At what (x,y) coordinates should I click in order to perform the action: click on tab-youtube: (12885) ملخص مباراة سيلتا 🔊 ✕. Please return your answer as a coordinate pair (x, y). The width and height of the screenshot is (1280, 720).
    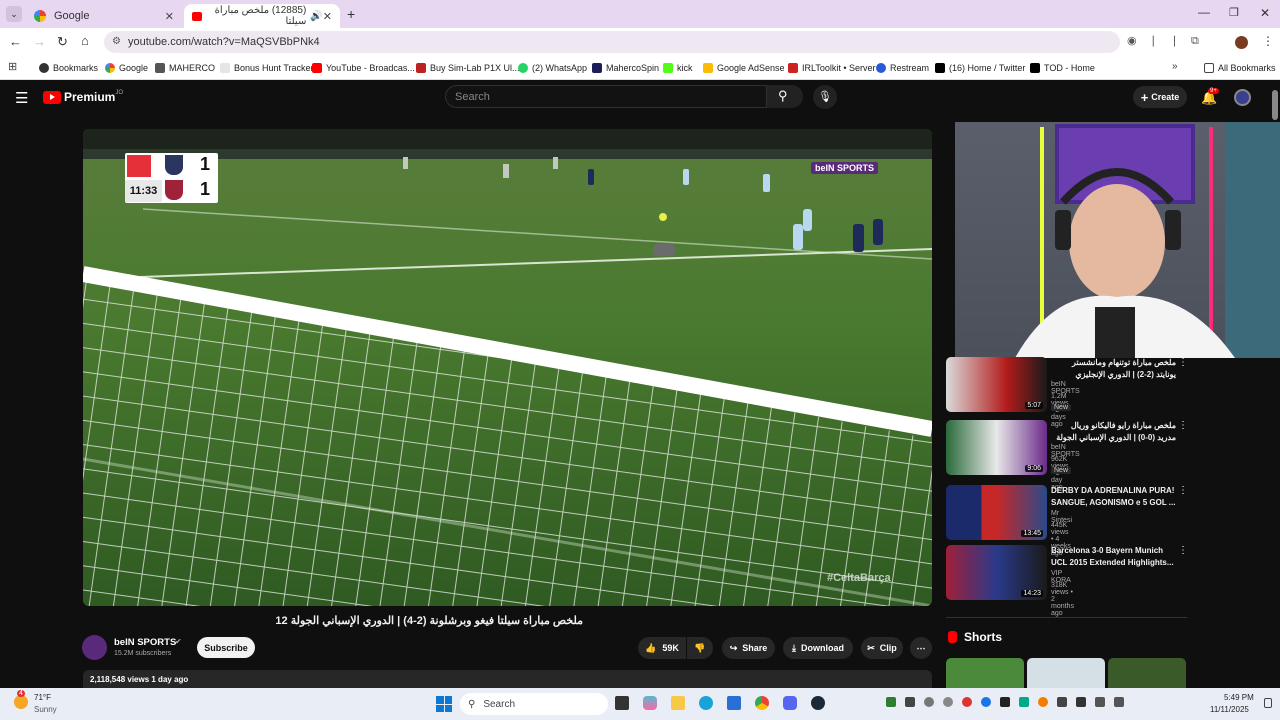
    Looking at the image, I should click on (262, 16).